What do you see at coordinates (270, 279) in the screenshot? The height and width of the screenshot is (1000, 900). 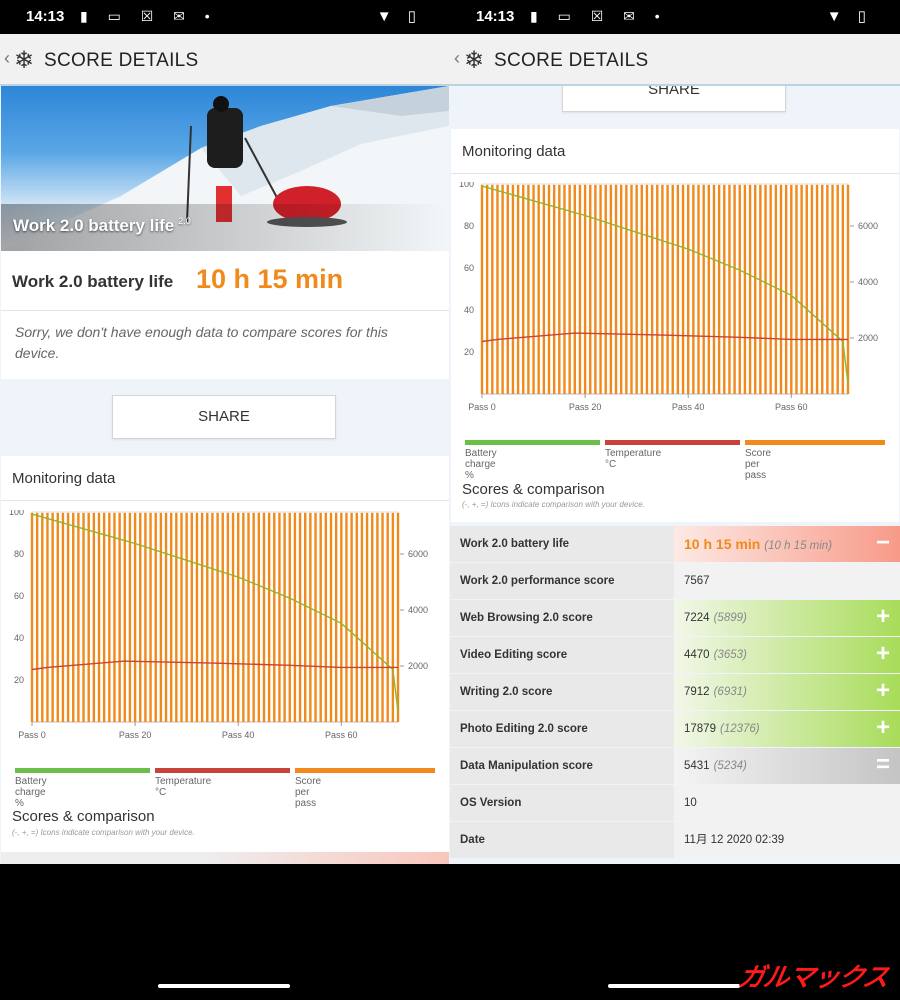 I see `result-value: 10 h 15 min` at bounding box center [270, 279].